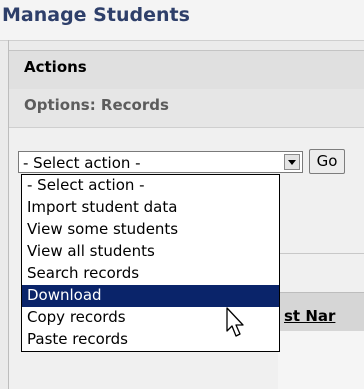  What do you see at coordinates (292, 162) in the screenshot?
I see `dropdown-arrow-icon` at bounding box center [292, 162].